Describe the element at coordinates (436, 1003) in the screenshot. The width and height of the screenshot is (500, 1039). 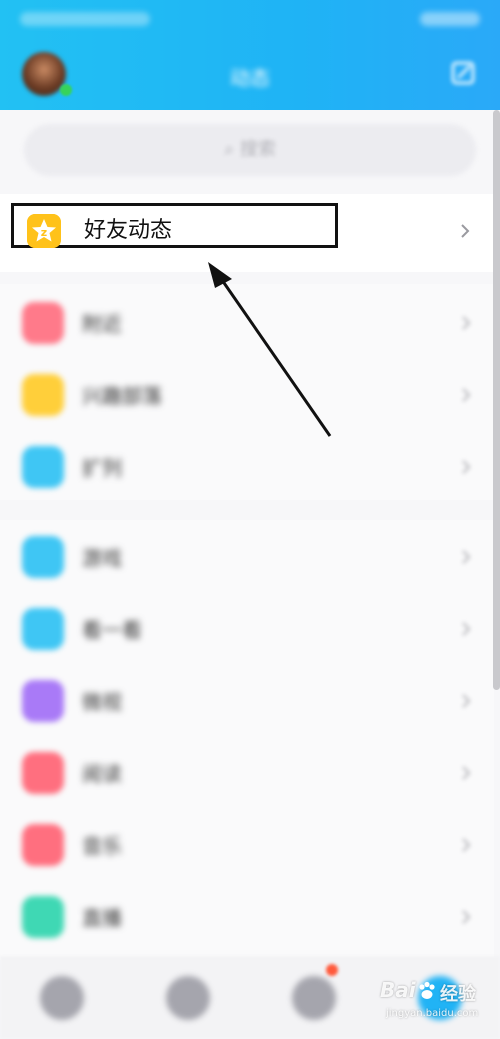
I see `baidu-watermark: Bai 经验 jingyan.baidu.com` at that location.